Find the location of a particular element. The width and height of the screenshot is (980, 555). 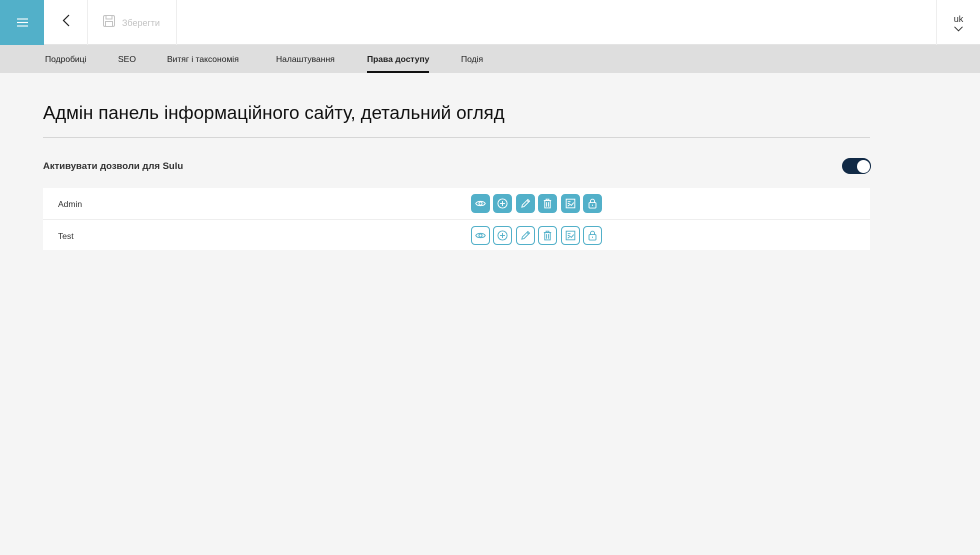

toggle-knob is located at coordinates (863, 166).